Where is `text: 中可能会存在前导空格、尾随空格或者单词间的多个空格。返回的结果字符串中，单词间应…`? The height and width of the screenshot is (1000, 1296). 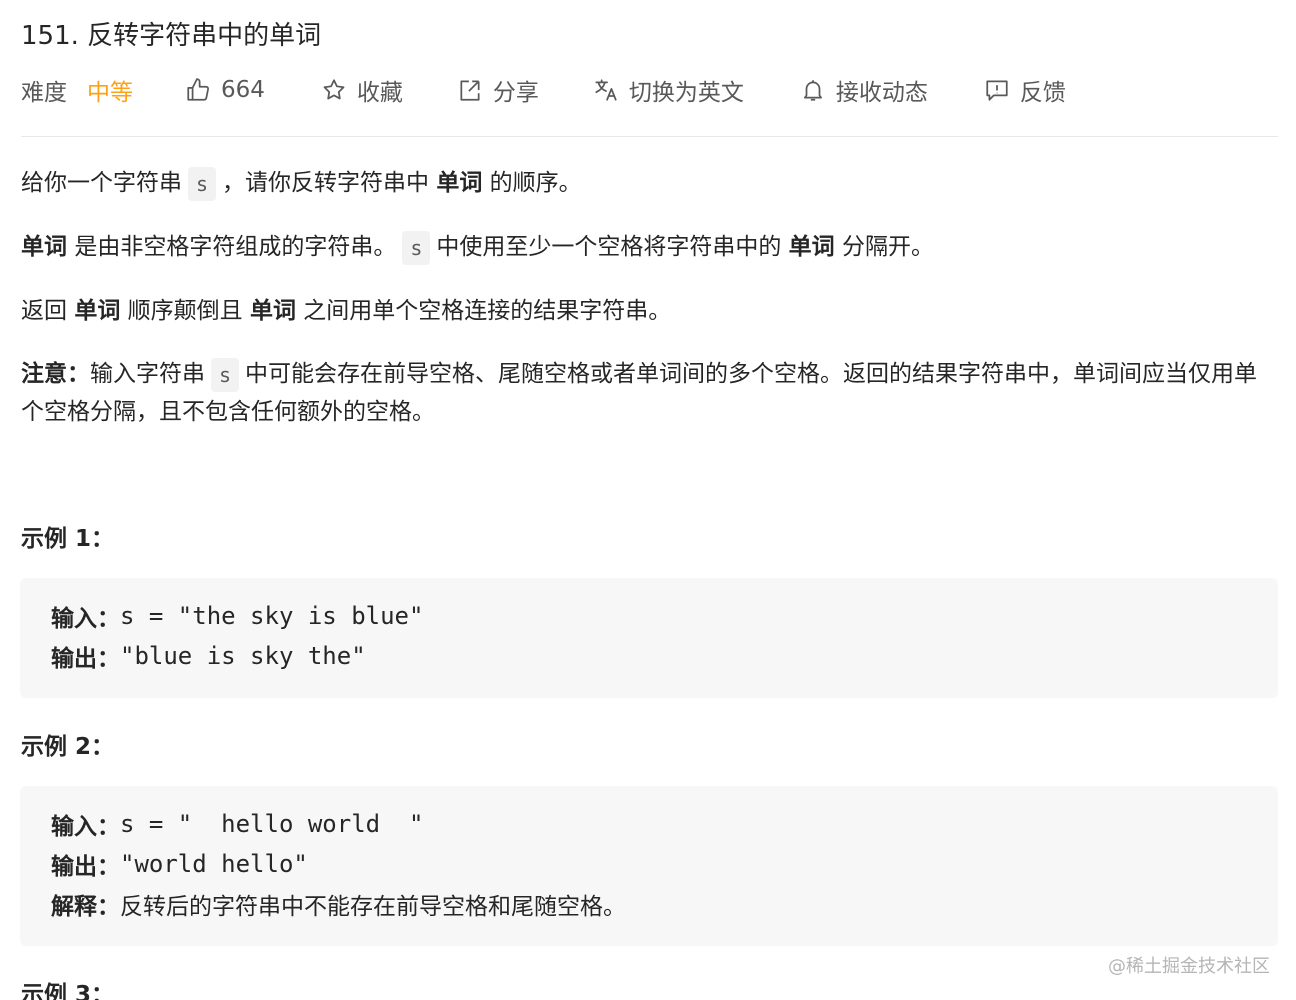
text: 中可能会存在前导空格、尾随空格或者单词间的多个空格。返回的结果字符串中，单词间应… is located at coordinates (639, 393).